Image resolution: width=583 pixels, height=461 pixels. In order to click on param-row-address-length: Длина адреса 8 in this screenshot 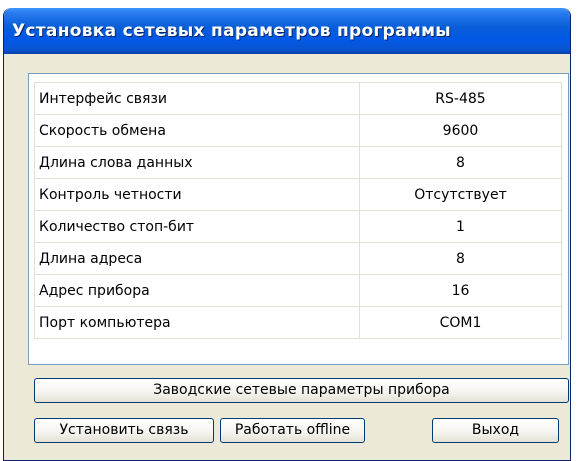, I will do `click(298, 258)`.